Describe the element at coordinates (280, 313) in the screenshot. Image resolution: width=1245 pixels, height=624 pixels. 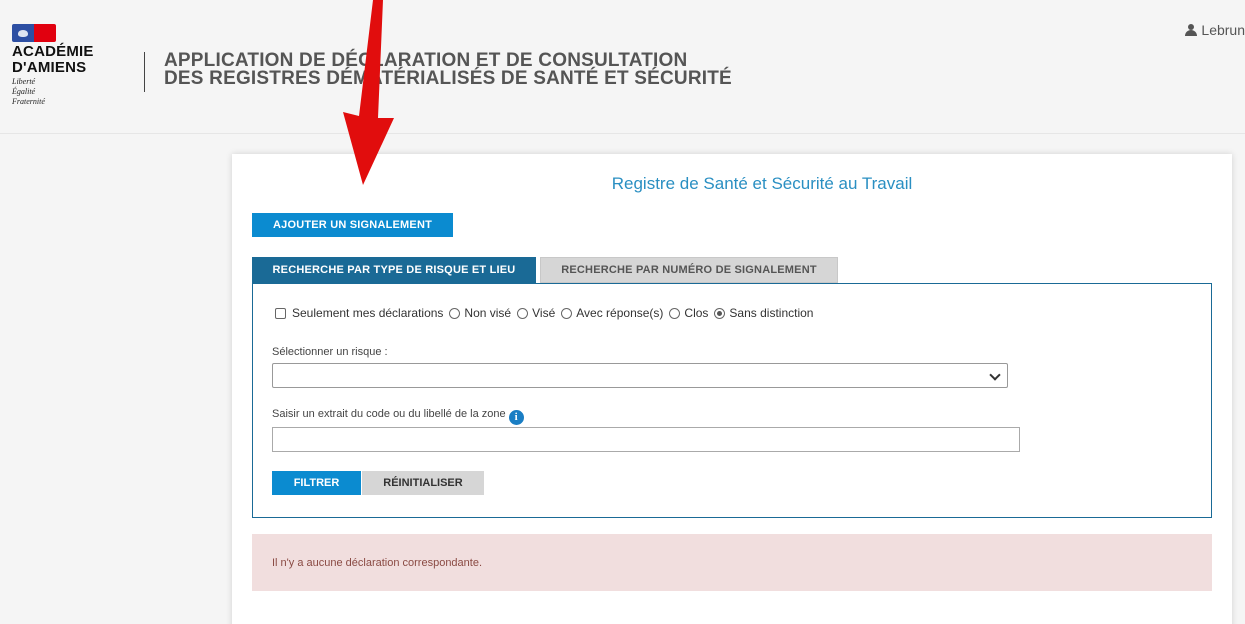
I see `only-mine-checkbox` at that location.